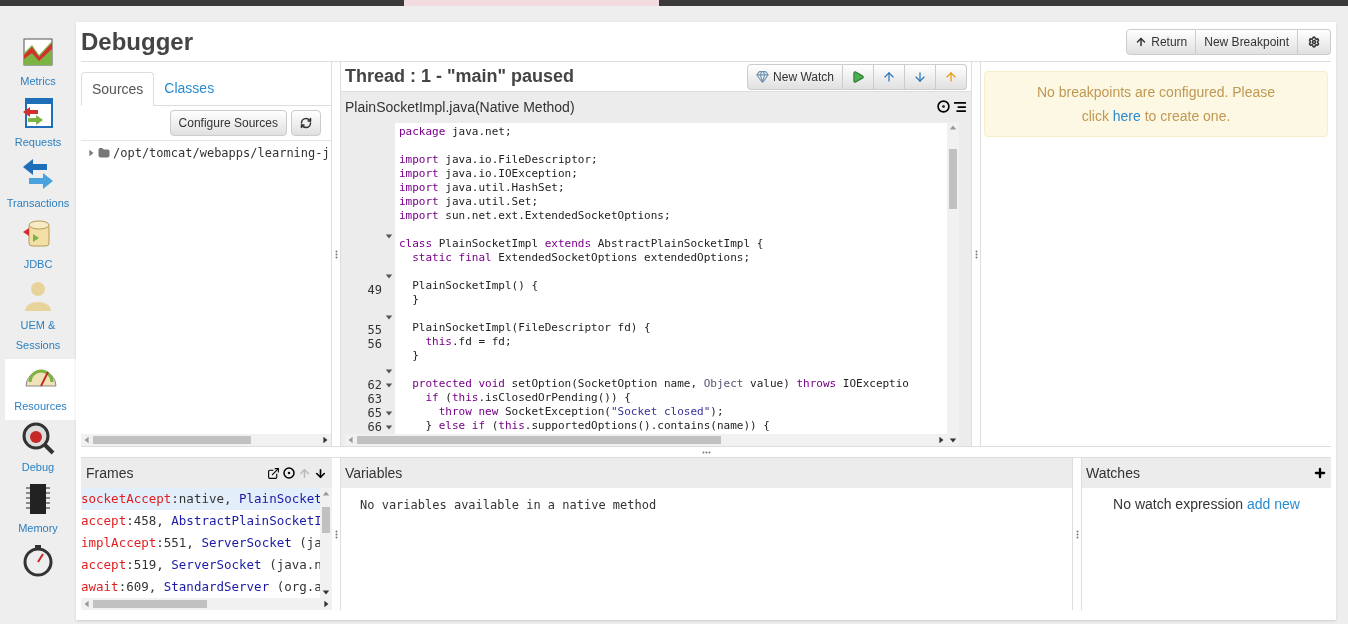 Image resolution: width=1348 pixels, height=624 pixels. I want to click on frame-row: implAccept:551, ServerSocket (ja, so click(200, 543).